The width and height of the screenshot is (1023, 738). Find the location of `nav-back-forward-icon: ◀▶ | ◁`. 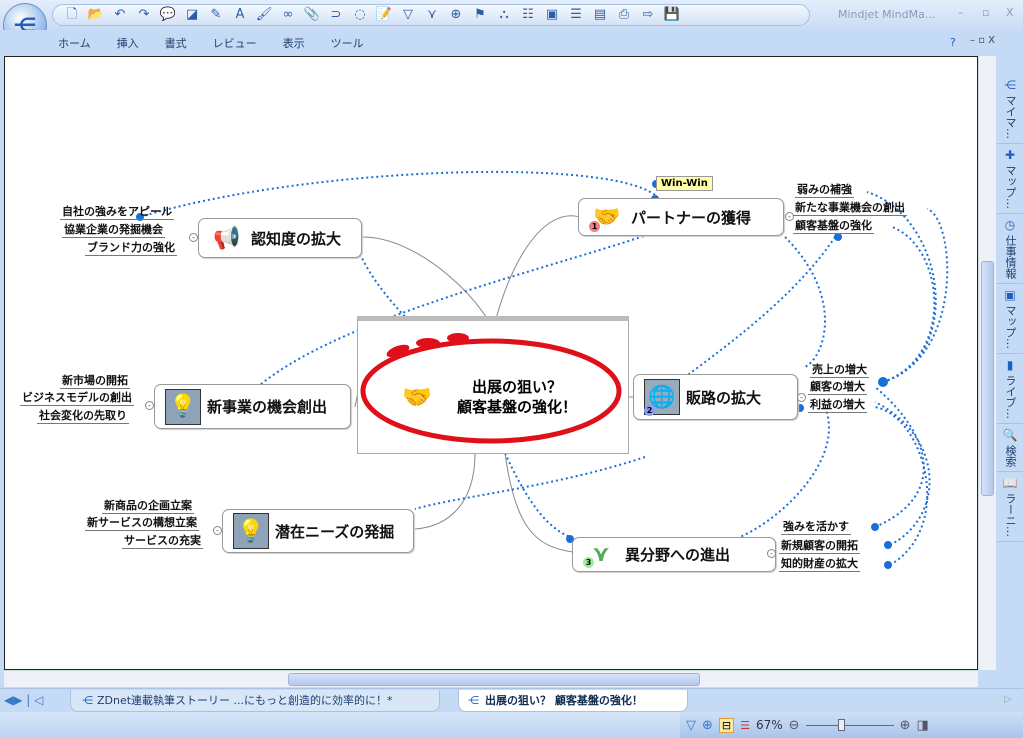

nav-back-forward-icon: ◀▶ | ◁ is located at coordinates (23, 700).